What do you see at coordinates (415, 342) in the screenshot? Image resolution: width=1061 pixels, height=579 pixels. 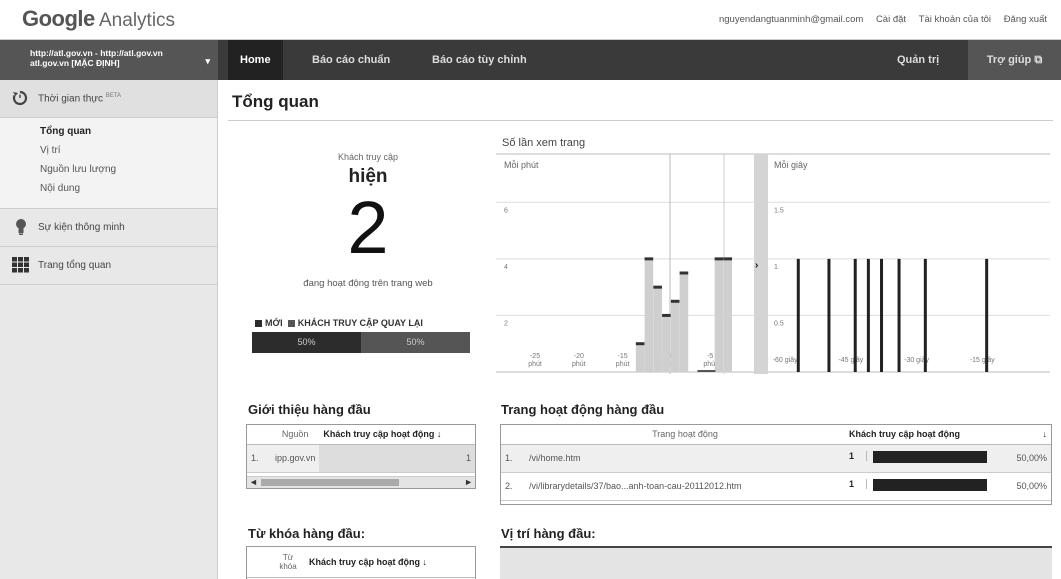 I see `returning-visitors-segment: 50%` at bounding box center [415, 342].